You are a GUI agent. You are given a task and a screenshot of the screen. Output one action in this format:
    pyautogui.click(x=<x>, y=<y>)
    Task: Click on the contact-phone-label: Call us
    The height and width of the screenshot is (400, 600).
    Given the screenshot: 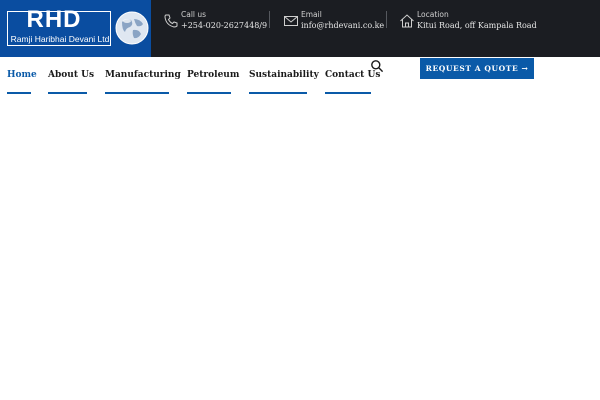 What is the action you would take?
    pyautogui.click(x=194, y=14)
    